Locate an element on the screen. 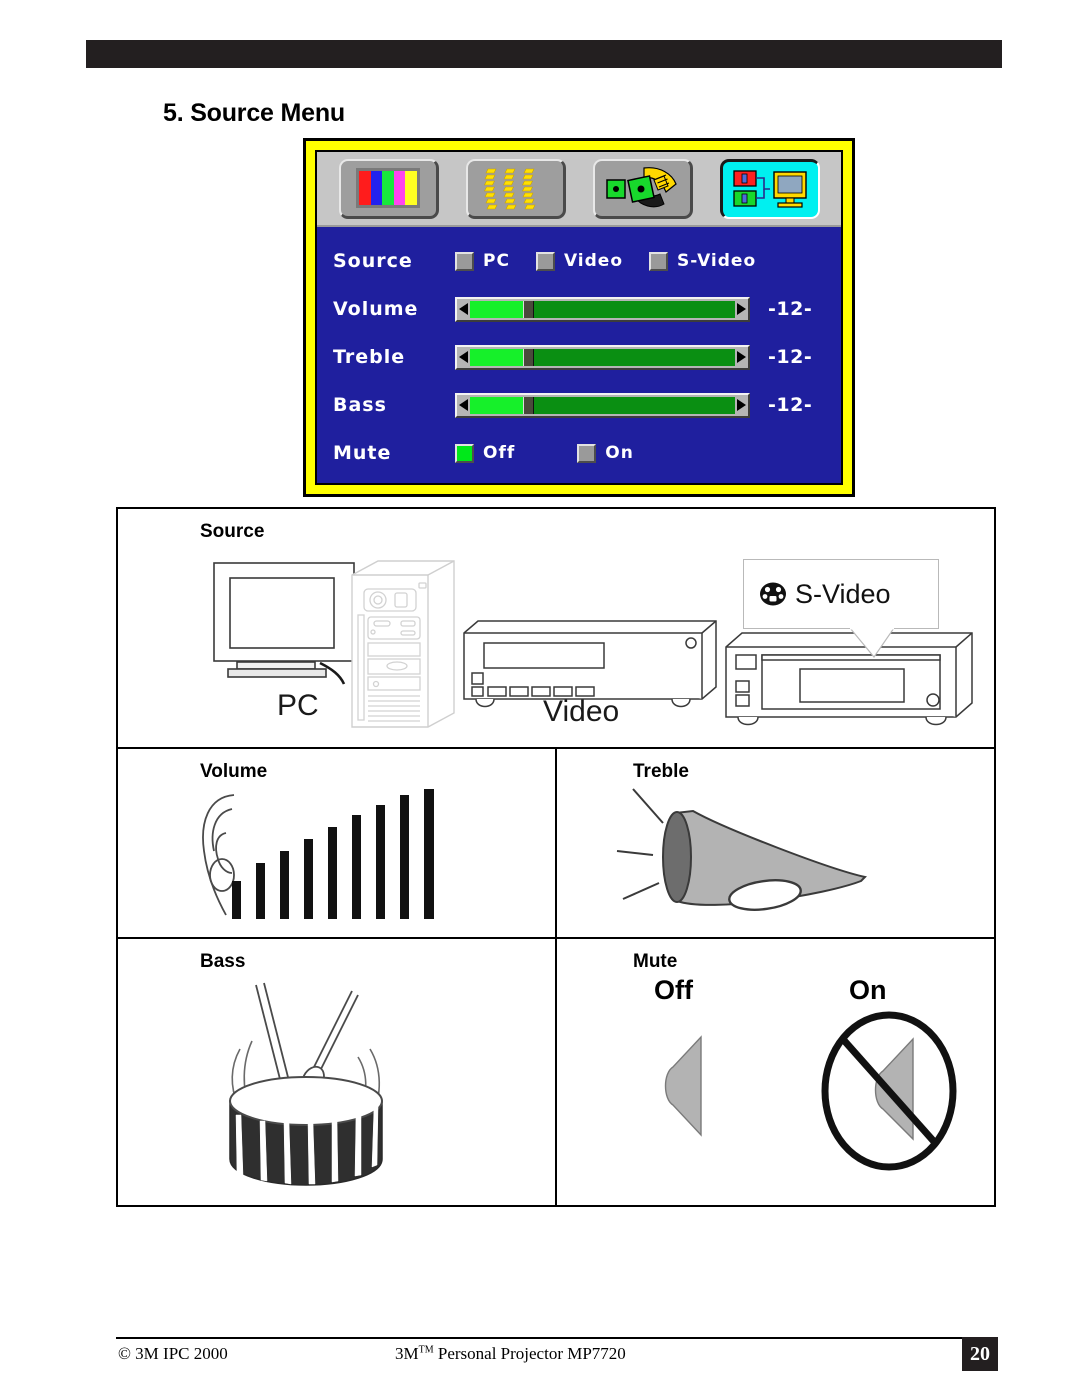  source-option-video-checkbox is located at coordinates (545, 261).